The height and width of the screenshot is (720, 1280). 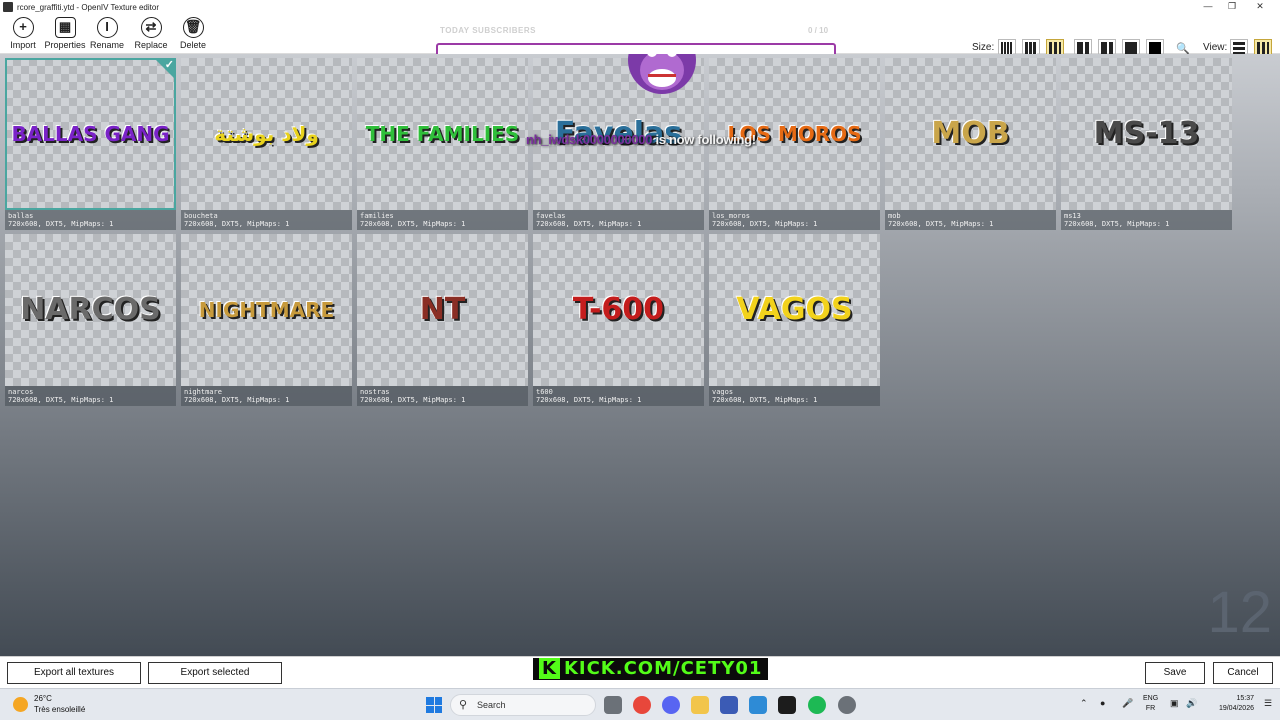 I want to click on microphone-icon: 🎤, so click(x=1127, y=703).